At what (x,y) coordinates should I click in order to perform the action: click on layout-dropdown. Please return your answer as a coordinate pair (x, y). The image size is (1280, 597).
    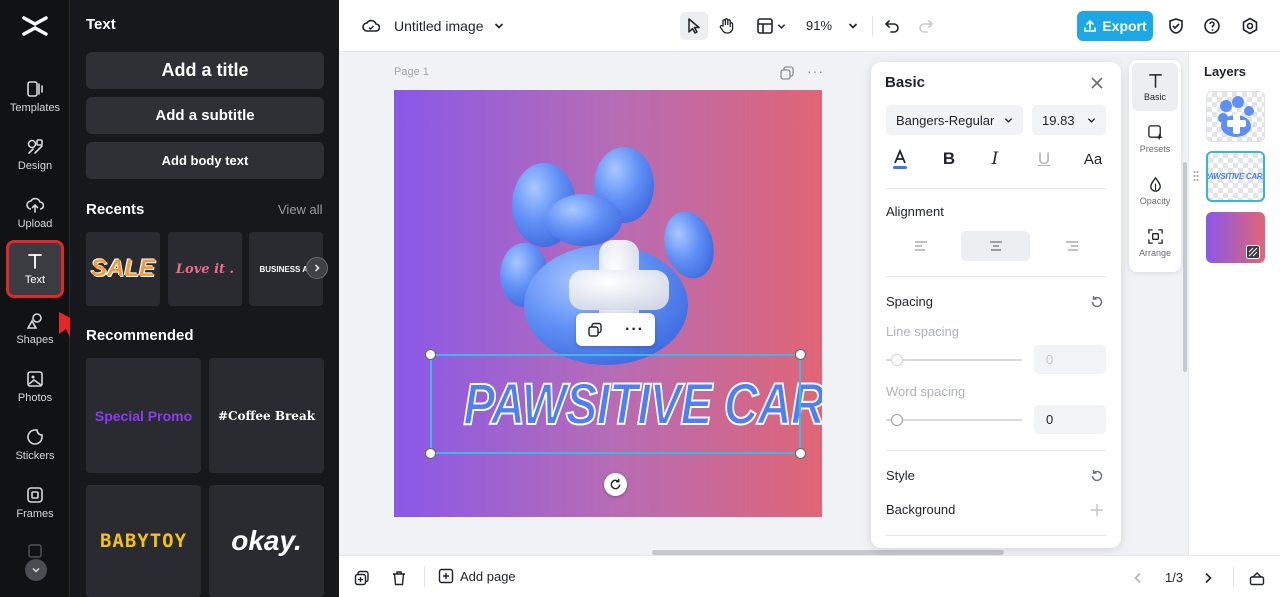
    Looking at the image, I should click on (771, 26).